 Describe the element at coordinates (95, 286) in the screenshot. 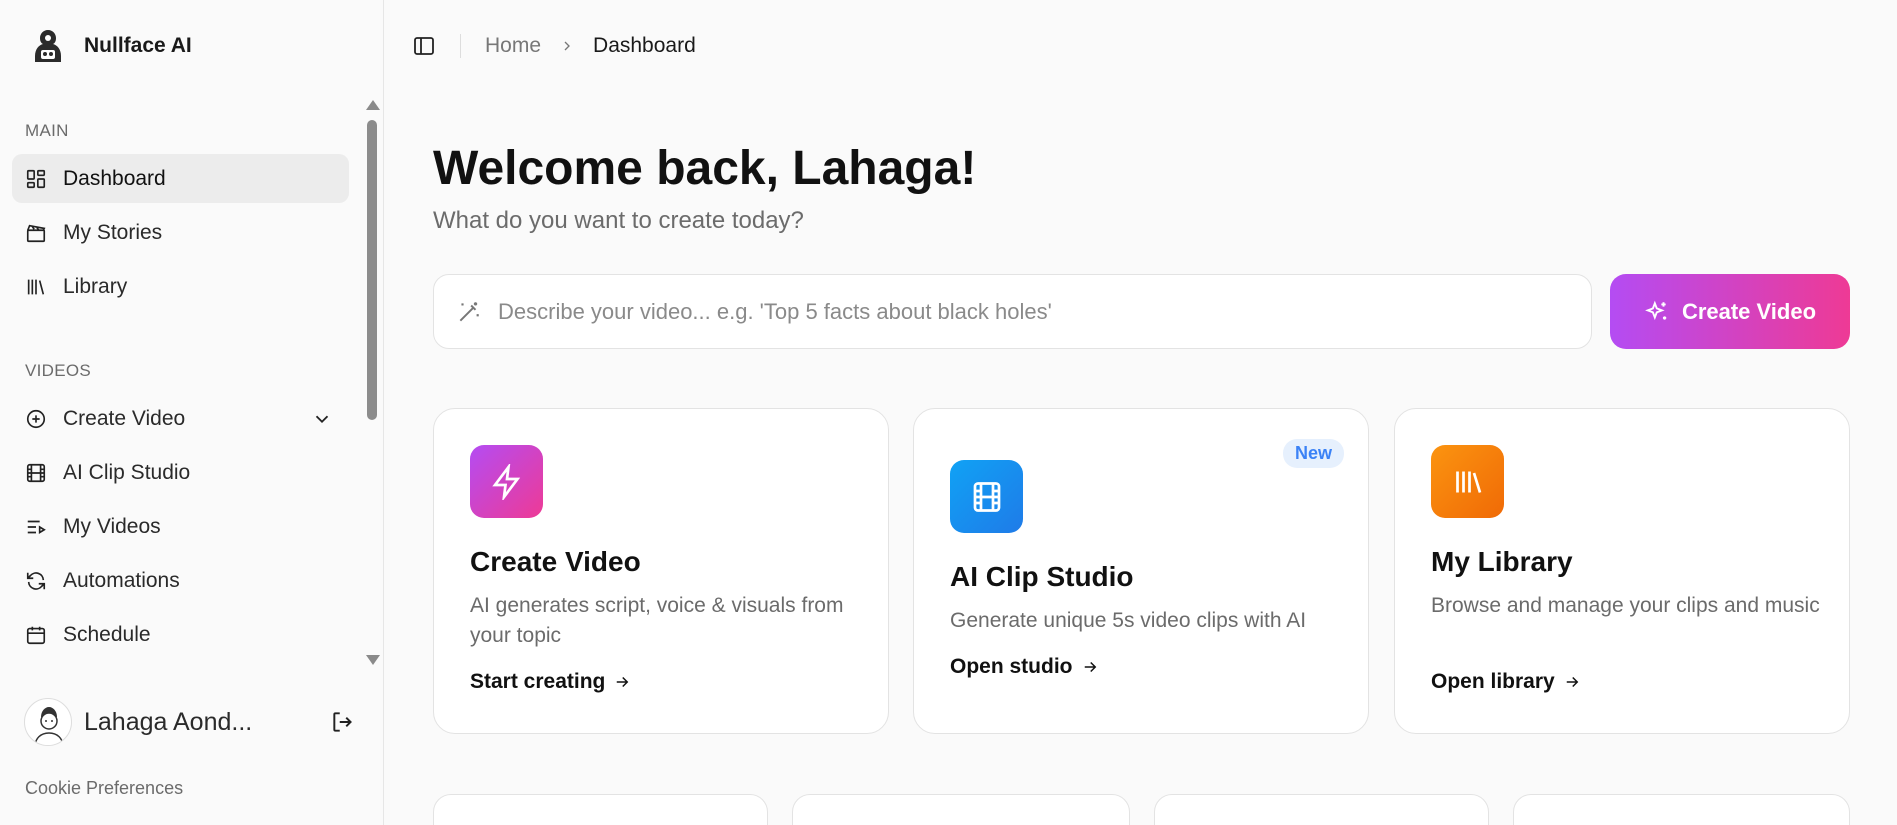

I see `sidebar-item-label: Library` at that location.